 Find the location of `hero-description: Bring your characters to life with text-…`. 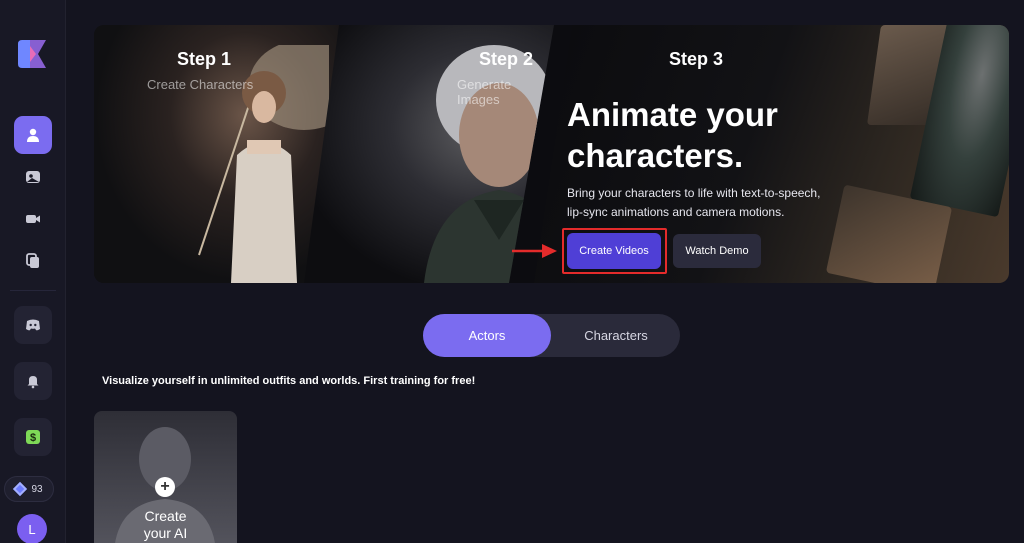

hero-description: Bring your characters to life with text-… is located at coordinates (694, 202).